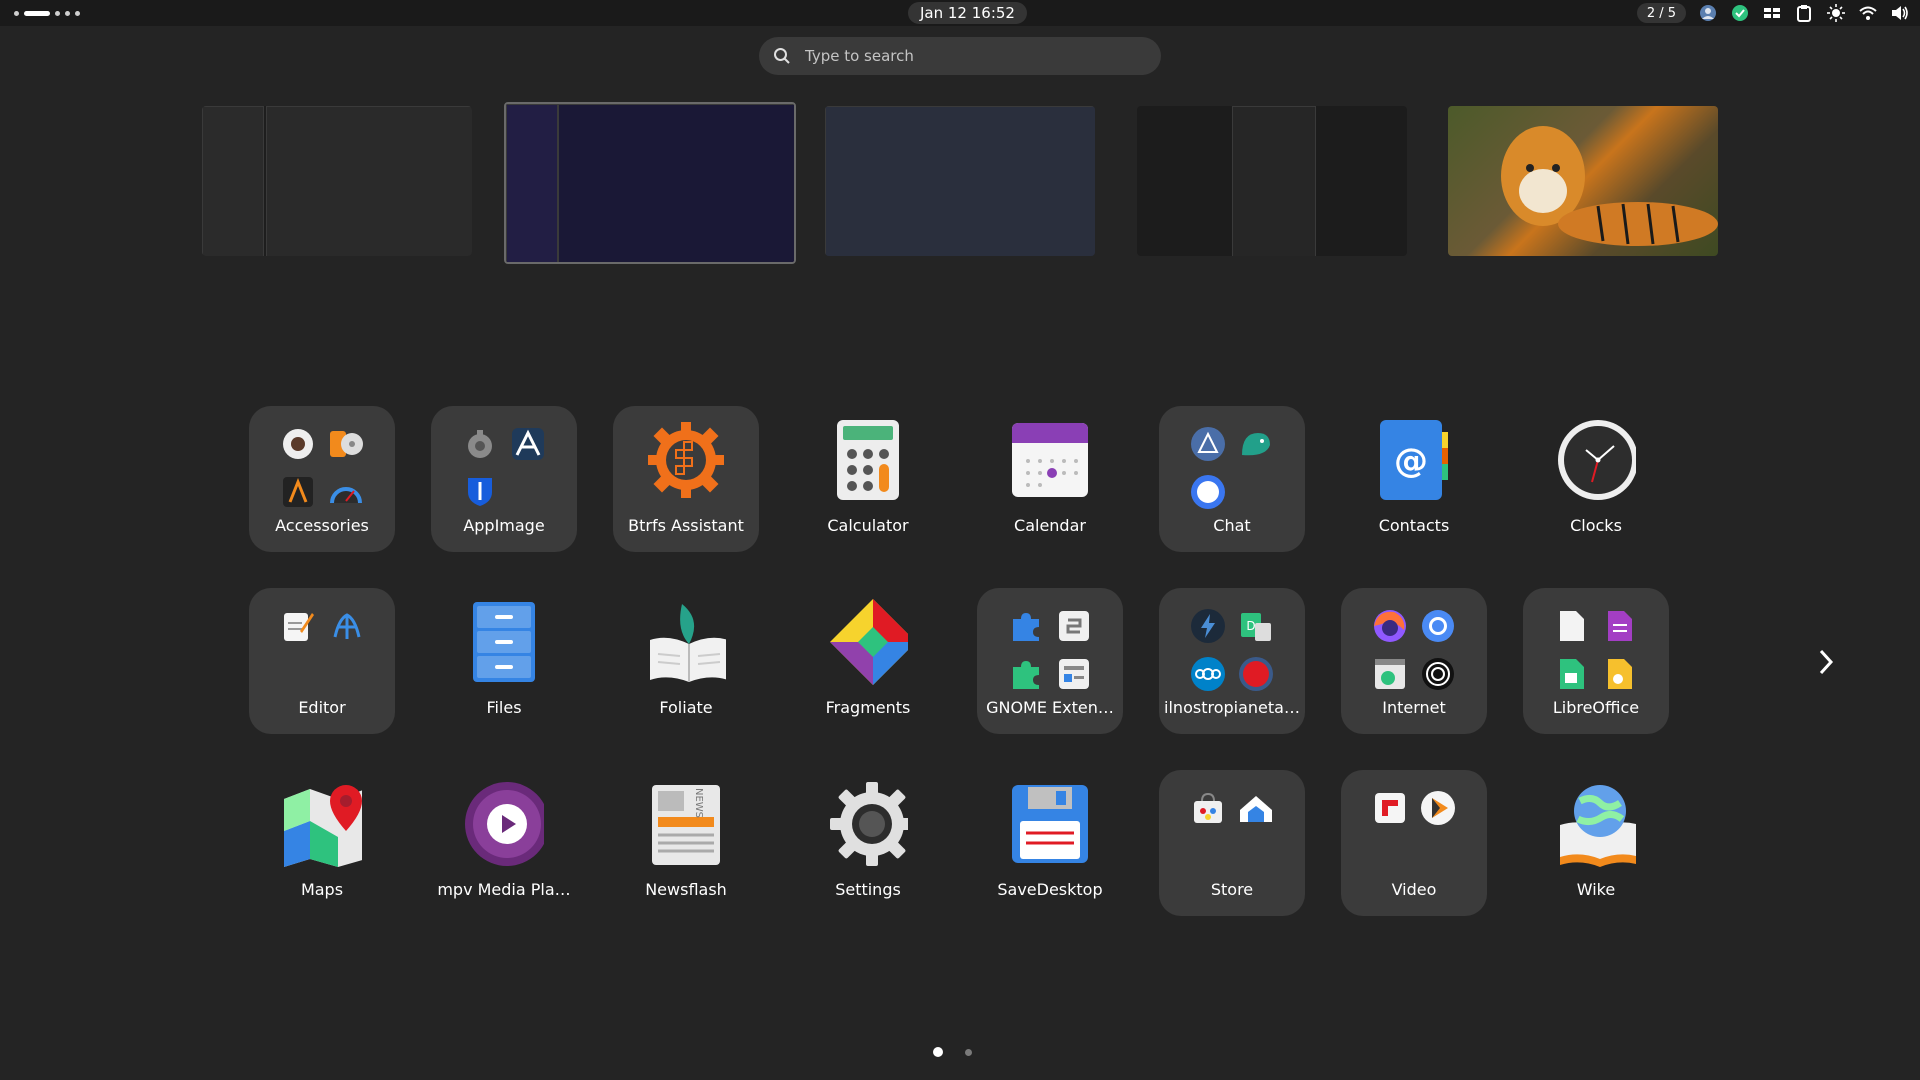 The image size is (1920, 1080). What do you see at coordinates (698, 803) in the screenshot?
I see `svg-text: NEWS` at bounding box center [698, 803].